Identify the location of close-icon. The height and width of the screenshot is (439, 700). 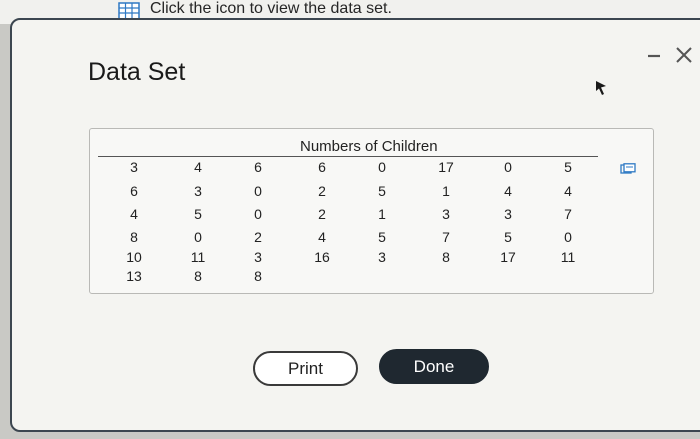
(684, 55).